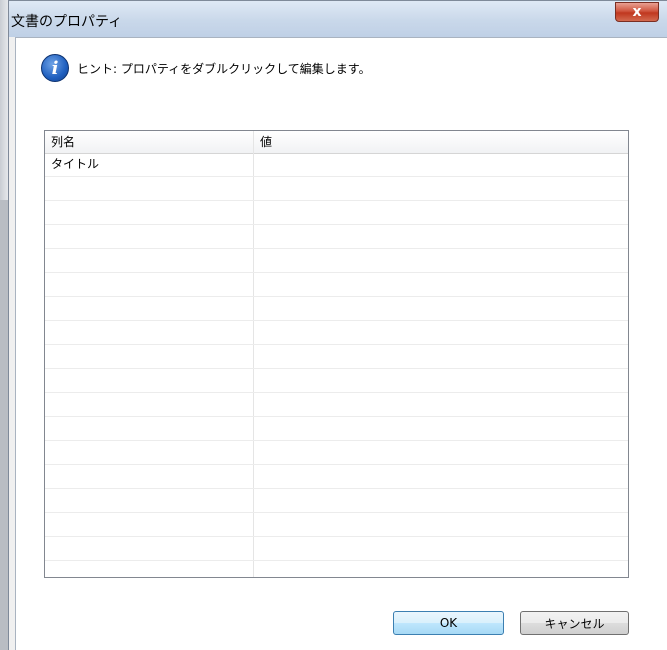 This screenshot has height=650, width=667. What do you see at coordinates (448, 623) in the screenshot?
I see `ok-button: OK` at bounding box center [448, 623].